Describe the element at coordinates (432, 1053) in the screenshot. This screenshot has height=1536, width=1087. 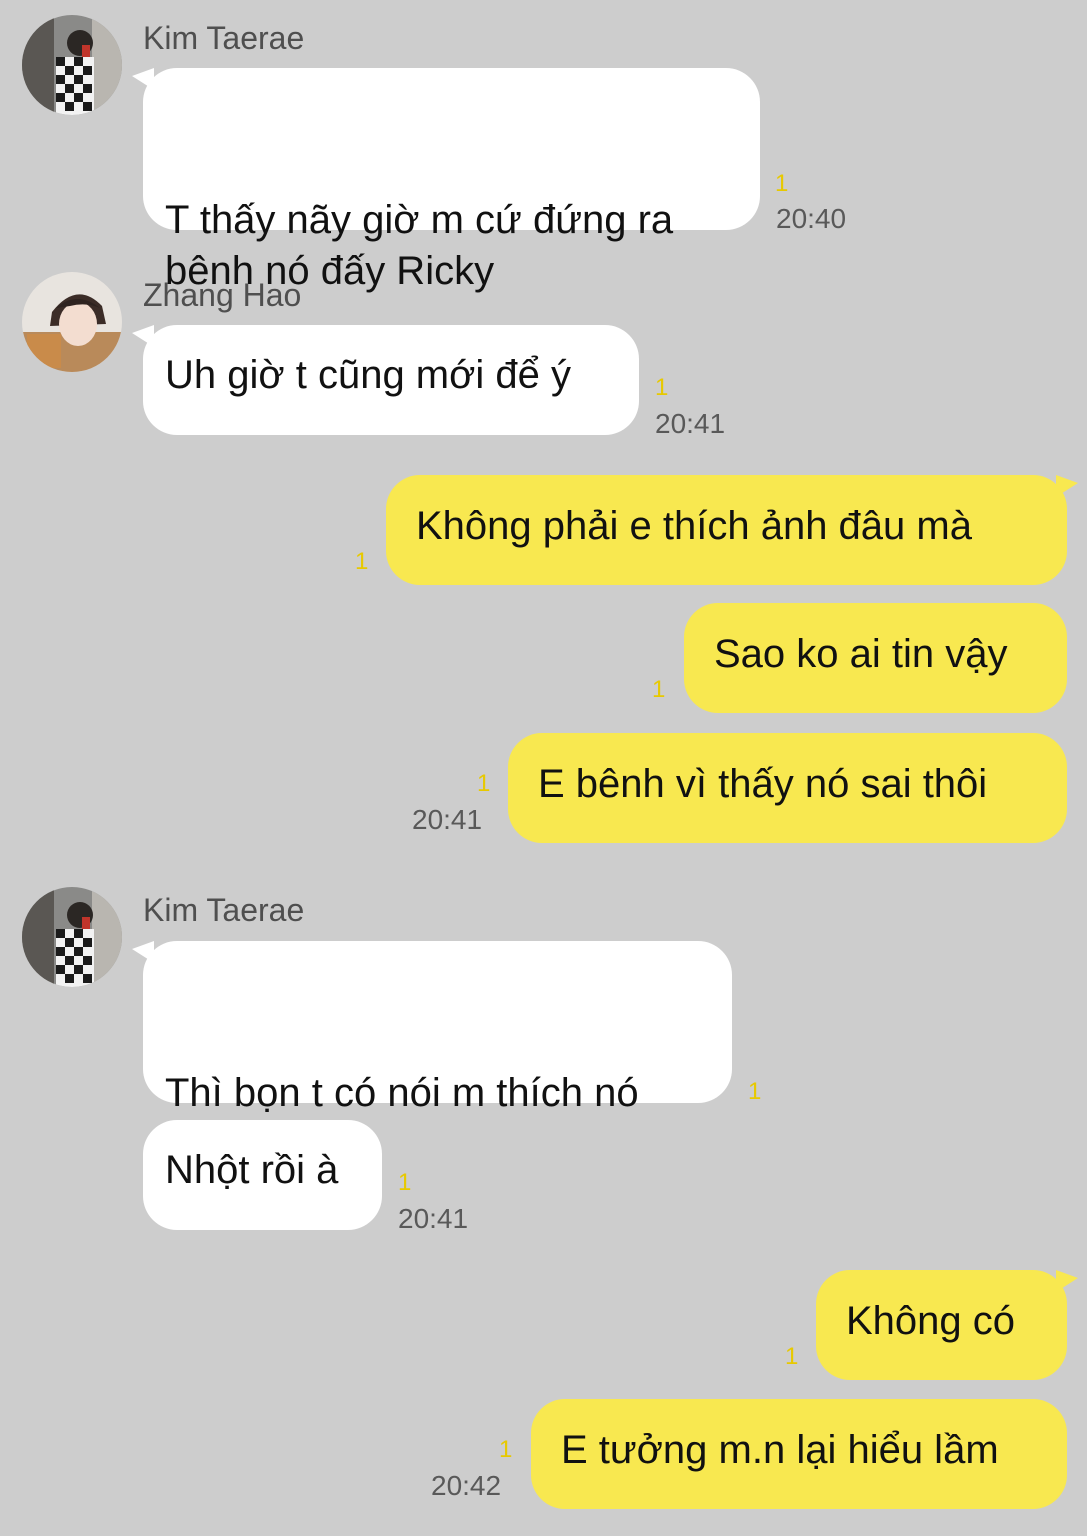
I see `message-bubble-incoming: Thì bọn t có nói m thích nó nữa đâu:))` at that location.